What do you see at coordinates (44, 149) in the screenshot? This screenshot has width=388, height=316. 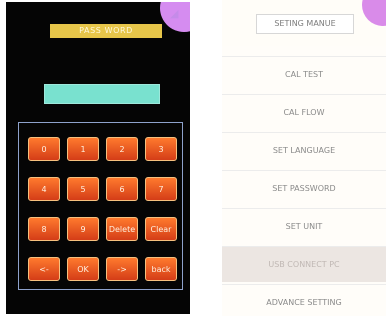 I see `key-0: 0` at bounding box center [44, 149].